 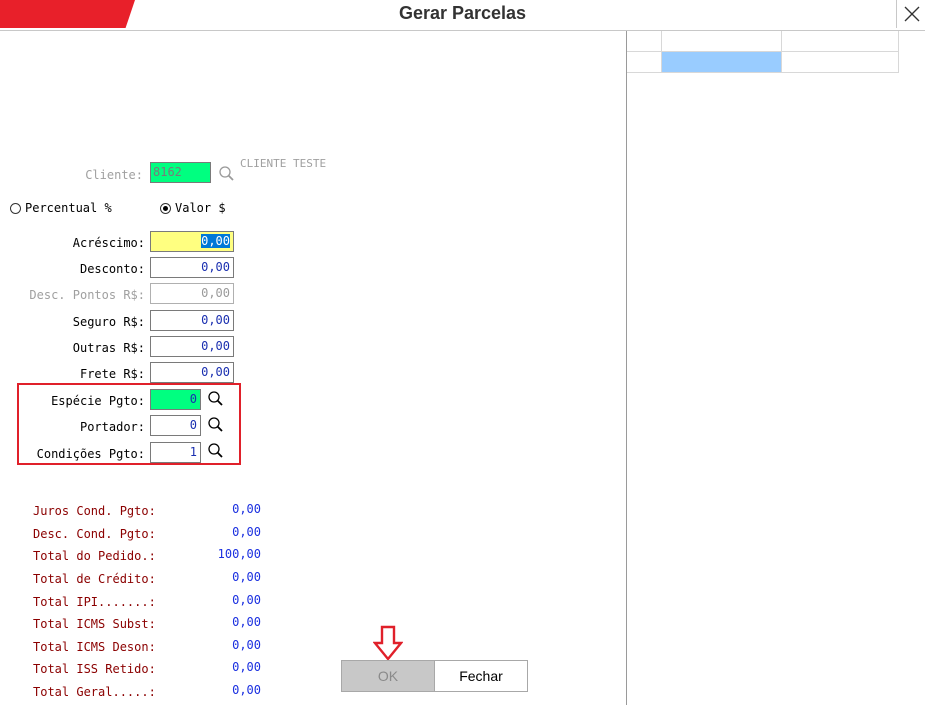 I want to click on outras-field: 0,00, so click(x=192, y=346).